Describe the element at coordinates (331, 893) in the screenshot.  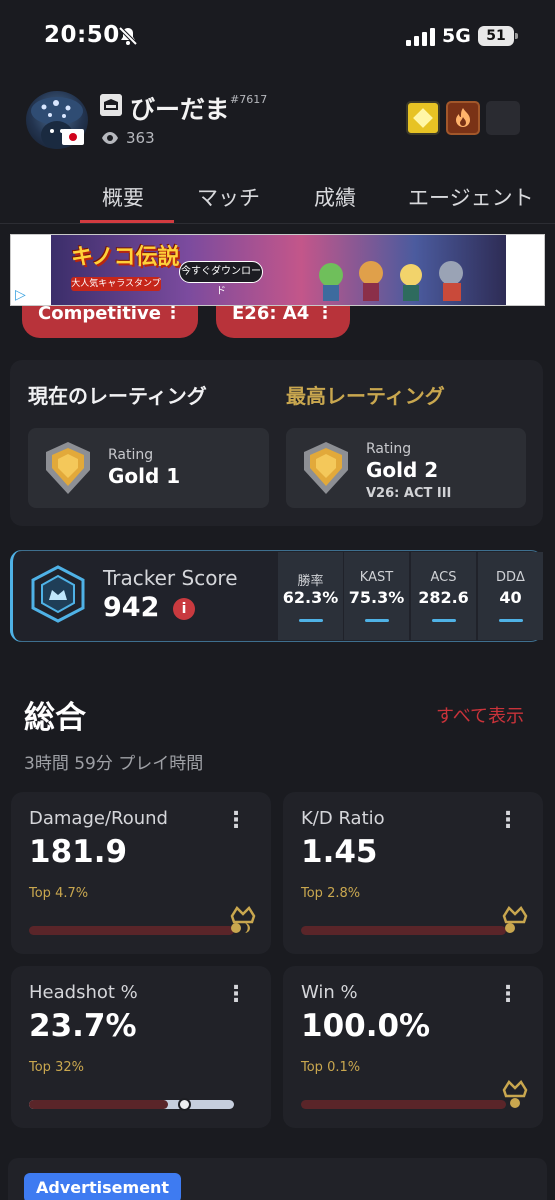
I see `stat-percentile: Top 2.8%` at that location.